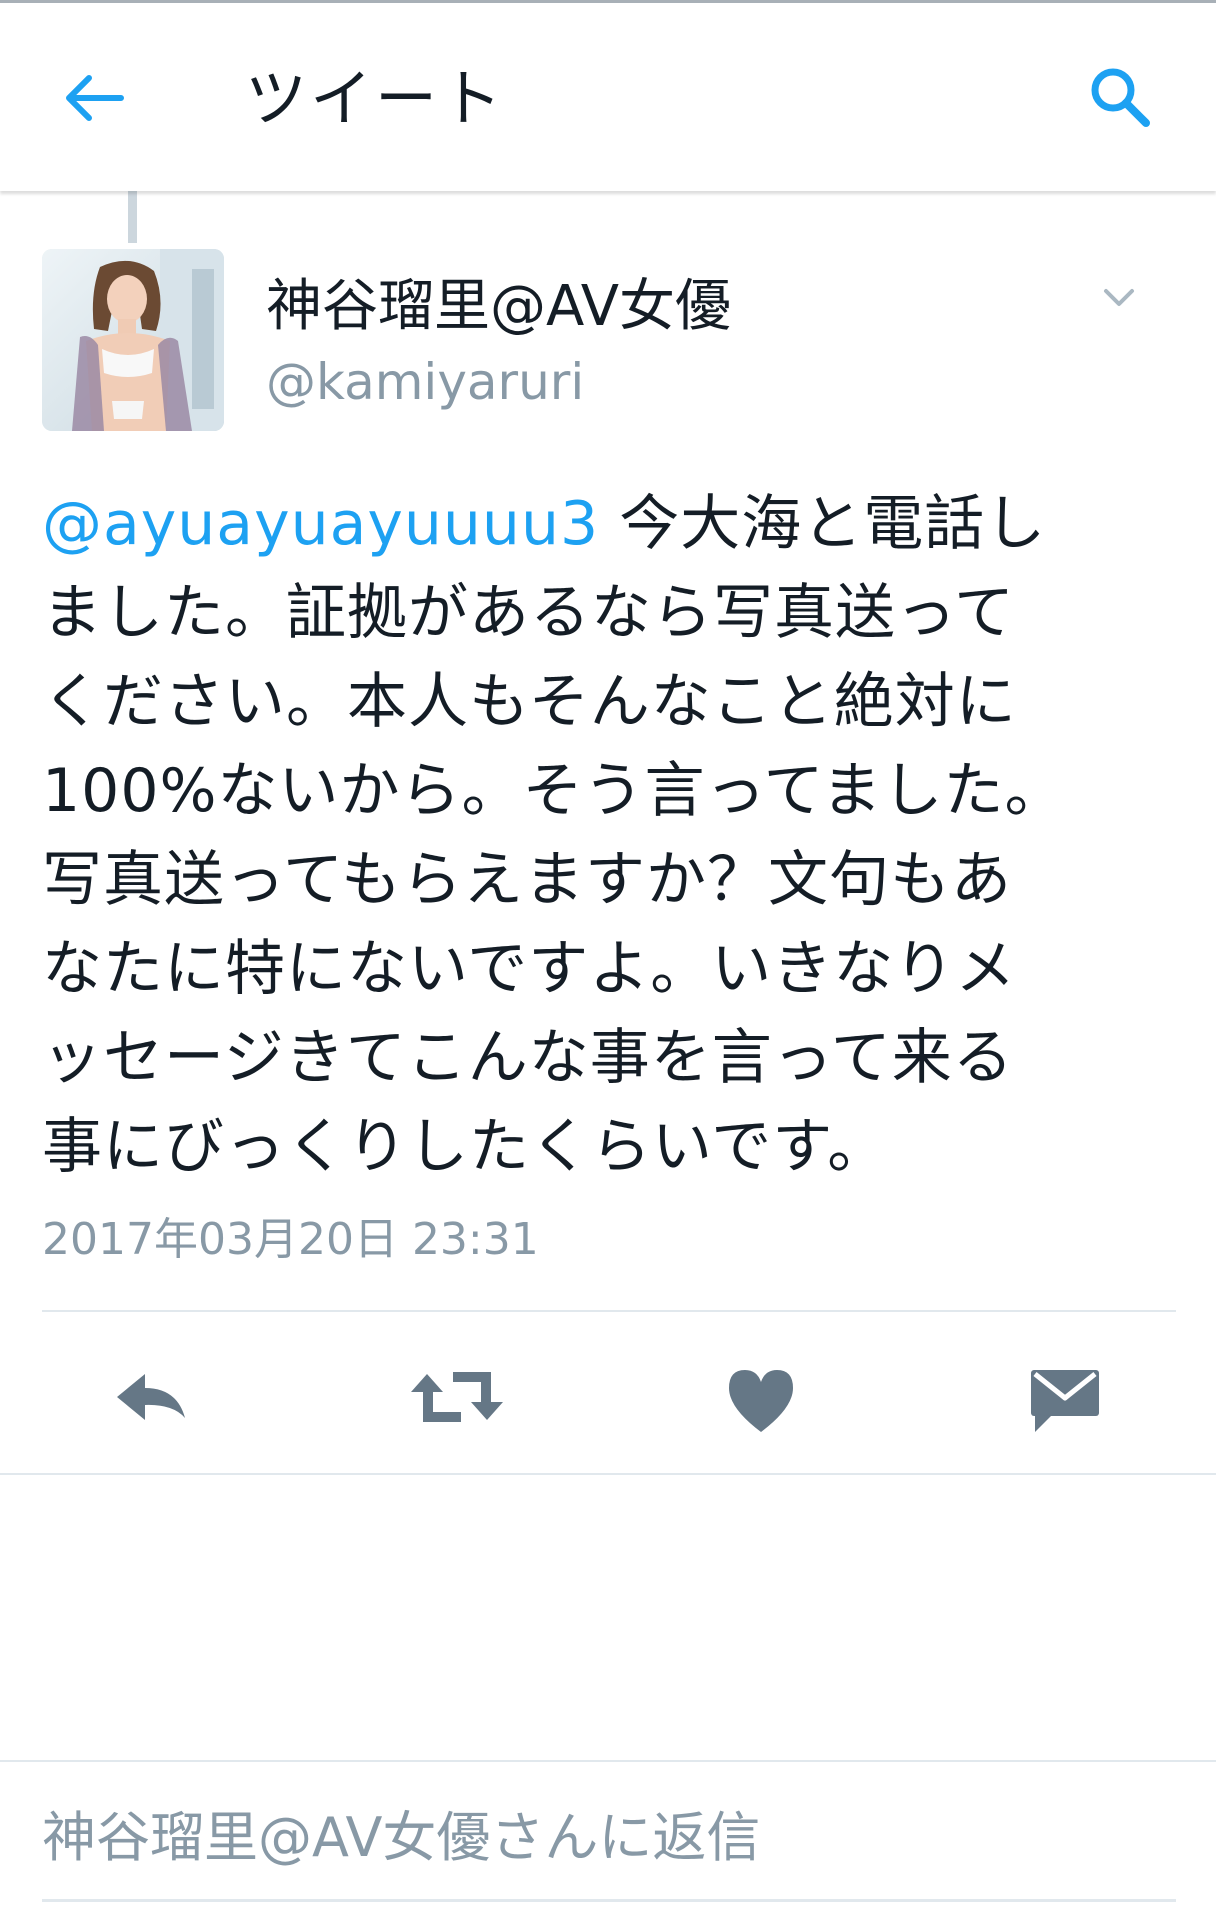 This screenshot has height=1920, width=1216. I want to click on heart-icon, so click(761, 1401).